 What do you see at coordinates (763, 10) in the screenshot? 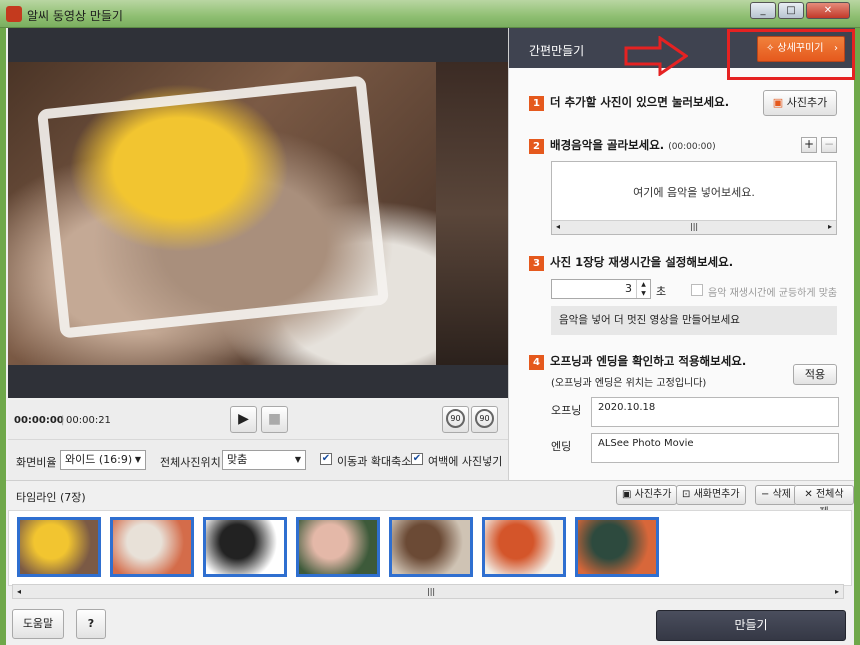
I see `minimize-button: _` at bounding box center [763, 10].